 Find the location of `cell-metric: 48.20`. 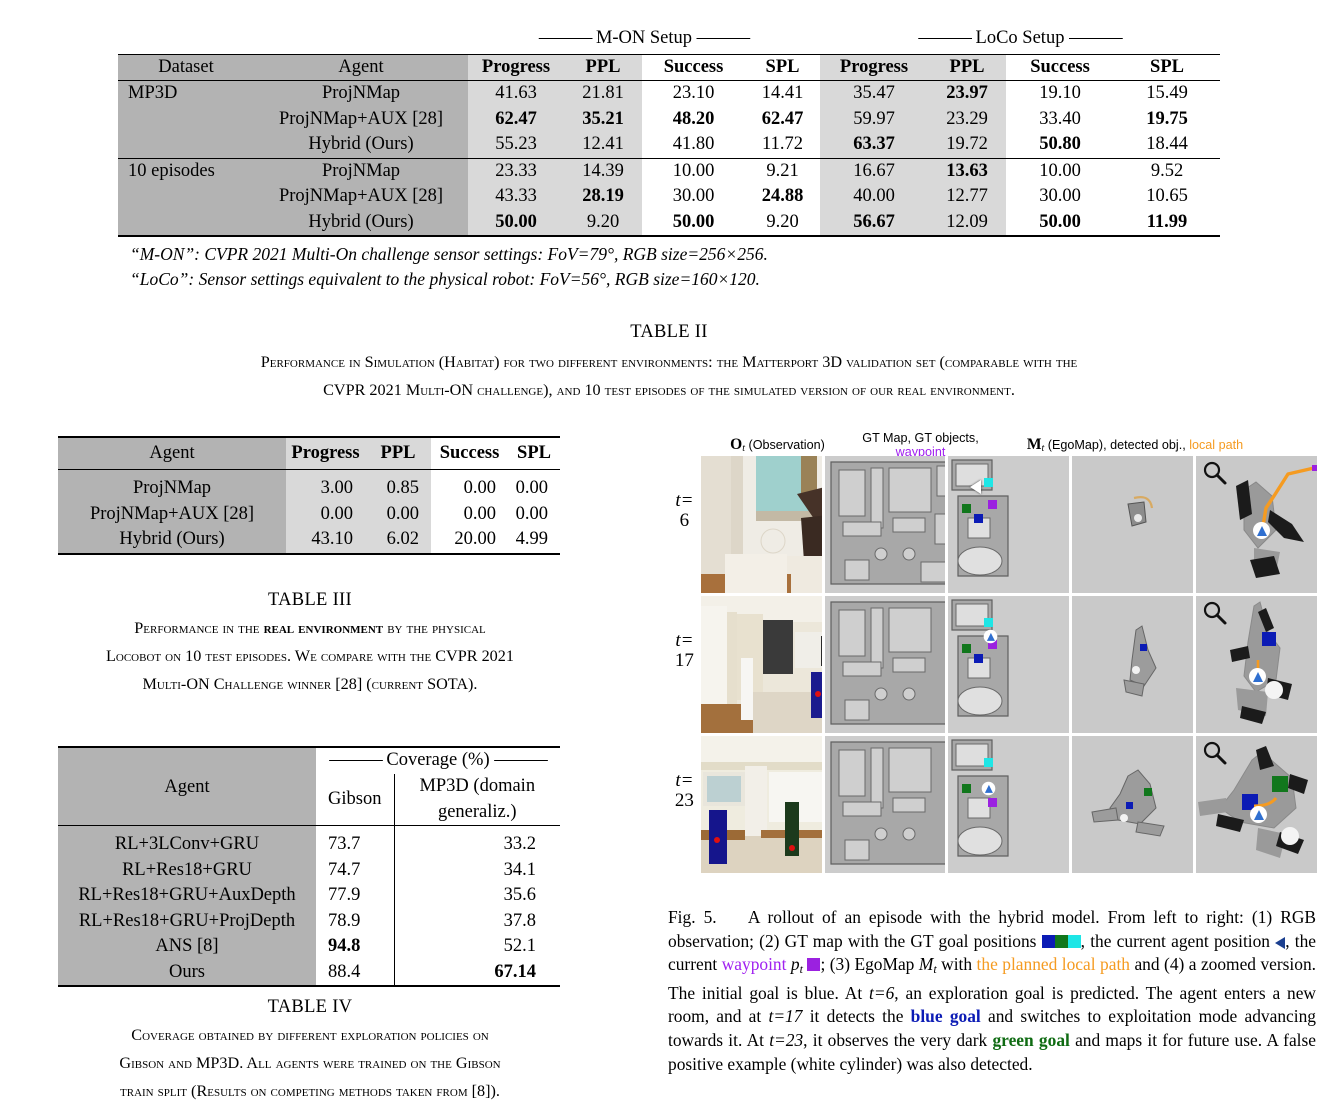

cell-metric: 48.20 is located at coordinates (693, 119).